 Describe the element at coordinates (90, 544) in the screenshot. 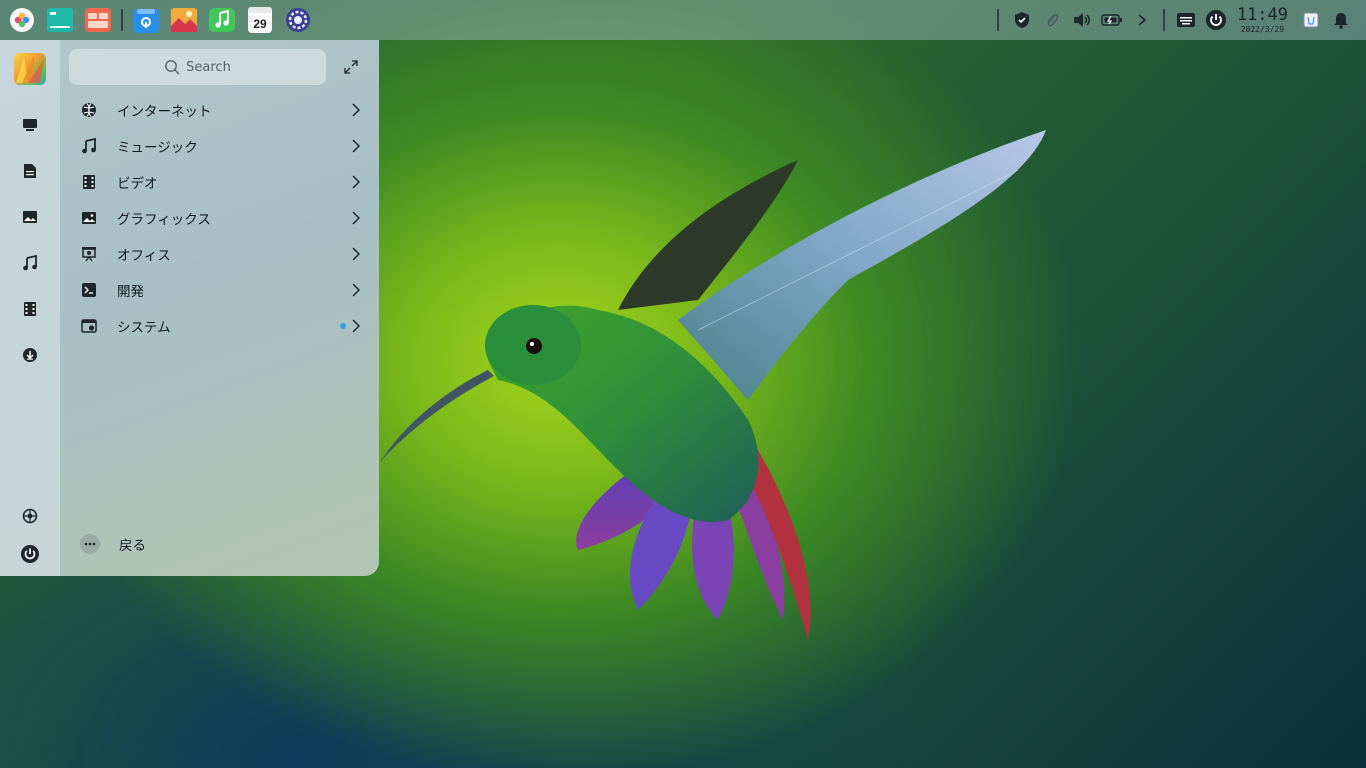

I see `more-dots-icon` at that location.